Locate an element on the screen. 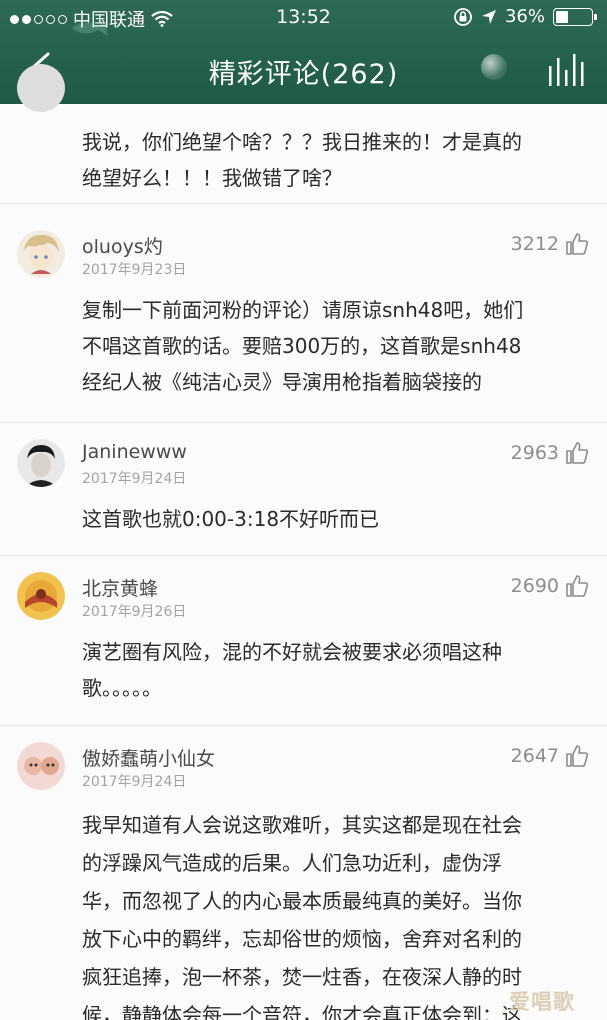  comment-line: 复制一下前面河粉的评论）请原谅snh48吧，她们 is located at coordinates (303, 310).